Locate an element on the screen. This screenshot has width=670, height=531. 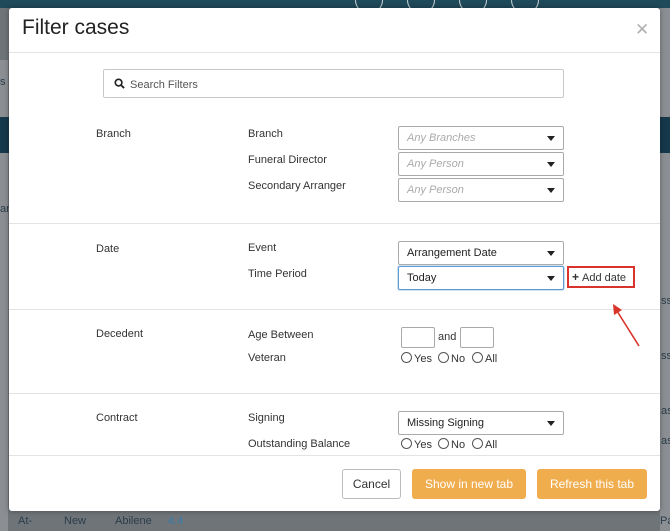
branch-select-placeholder: Any Branches is located at coordinates (441, 138).